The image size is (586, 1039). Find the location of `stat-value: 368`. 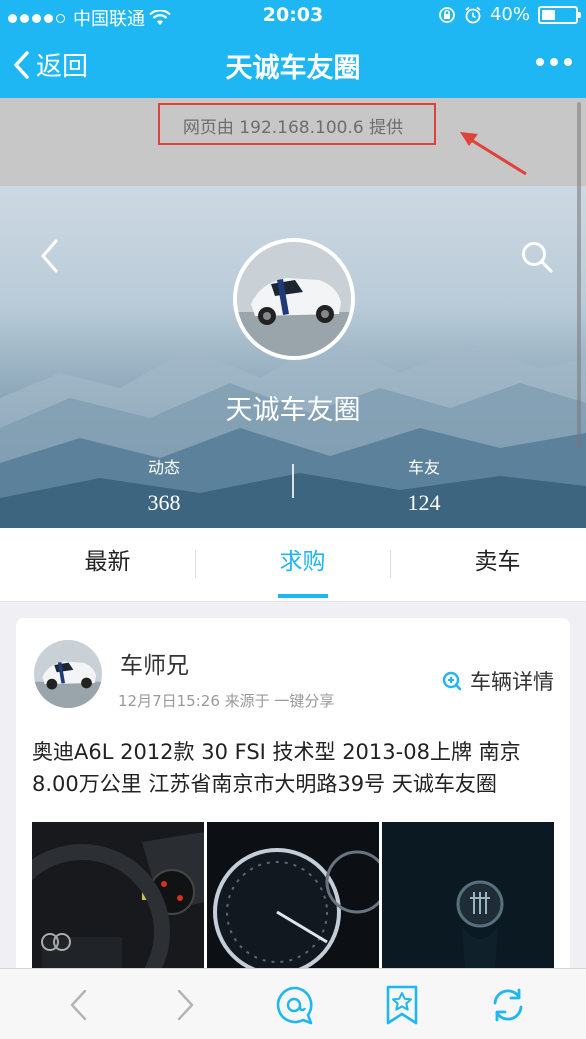

stat-value: 368 is located at coordinates (164, 502).